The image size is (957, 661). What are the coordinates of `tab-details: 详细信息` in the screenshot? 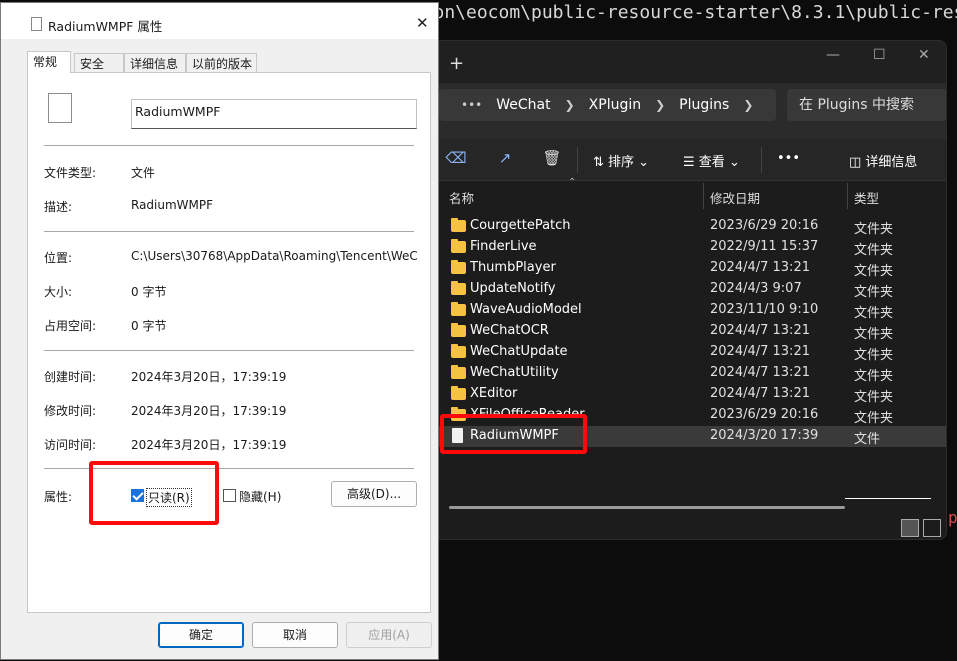 It's located at (155, 63).